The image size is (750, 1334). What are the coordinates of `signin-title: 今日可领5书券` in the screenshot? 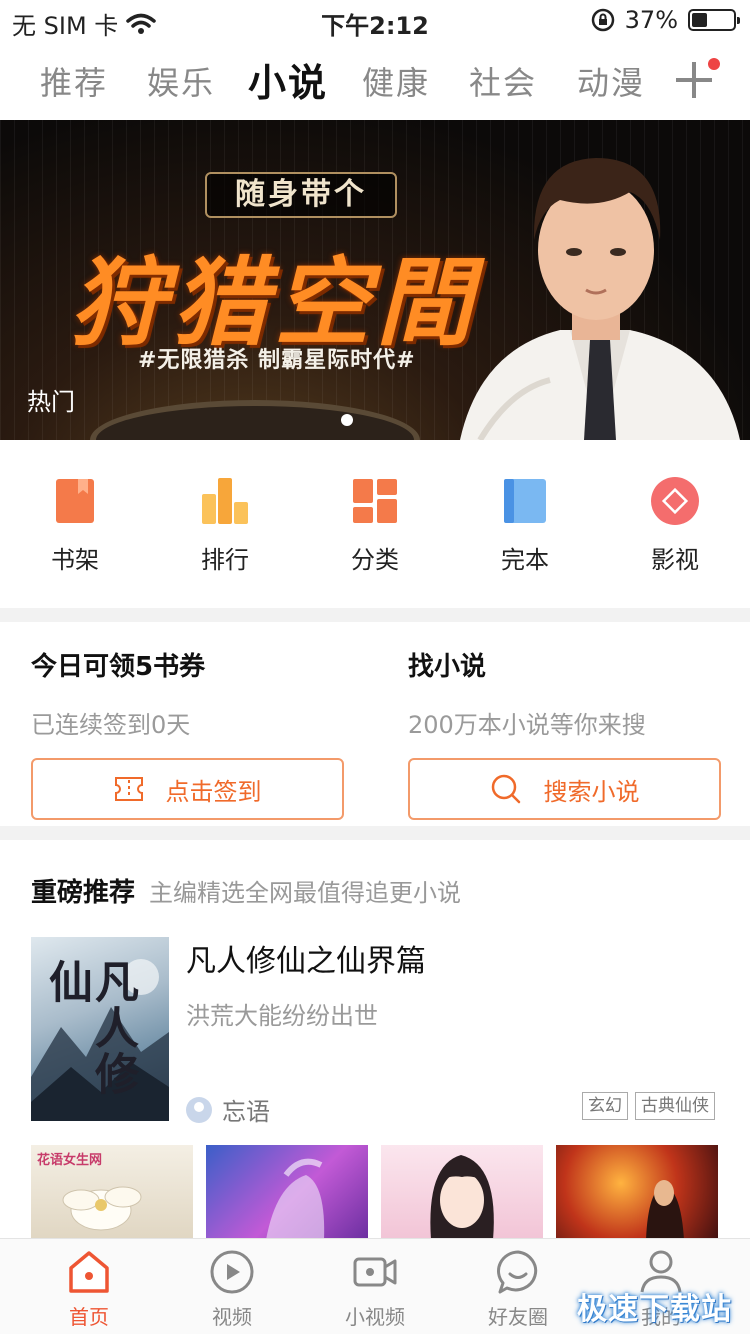 It's located at (118, 667).